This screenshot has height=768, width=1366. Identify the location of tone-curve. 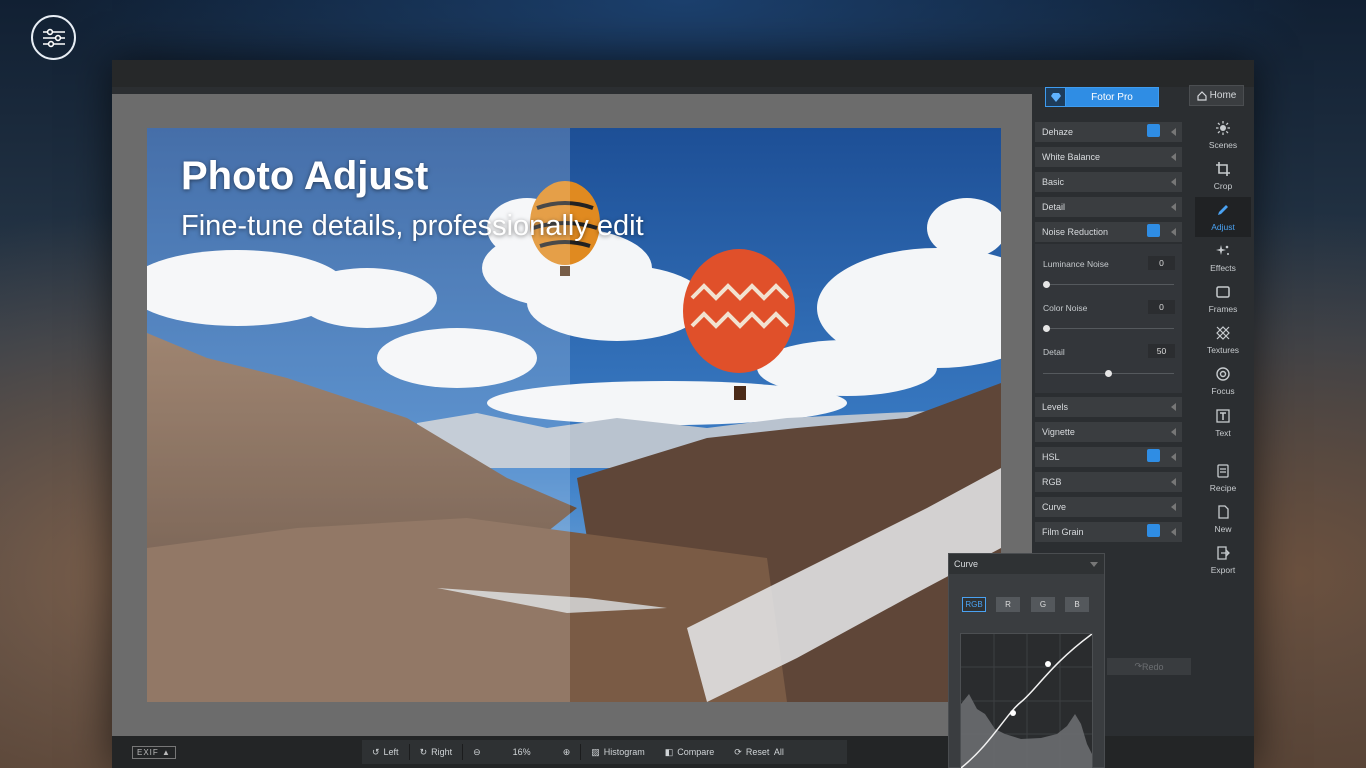
(1026, 700).